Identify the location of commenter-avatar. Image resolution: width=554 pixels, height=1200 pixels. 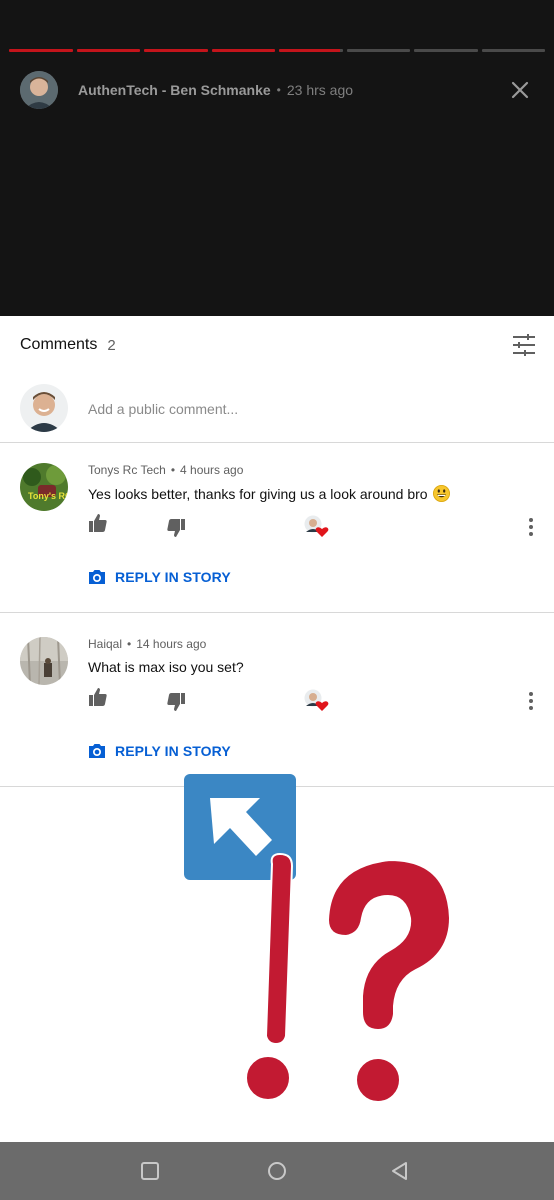
(44, 661).